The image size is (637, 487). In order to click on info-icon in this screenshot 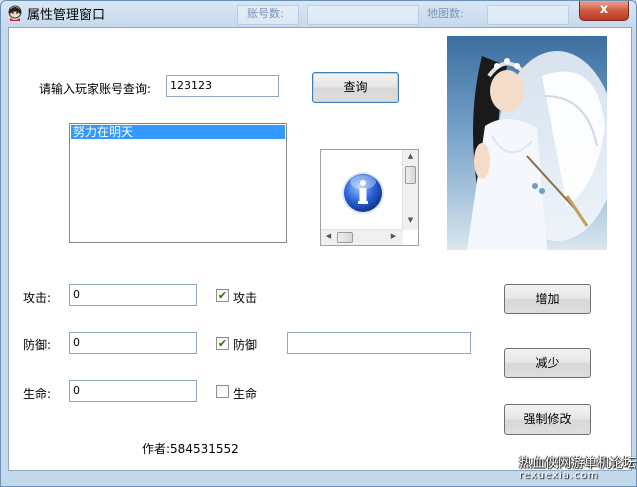, I will do `click(363, 193)`.